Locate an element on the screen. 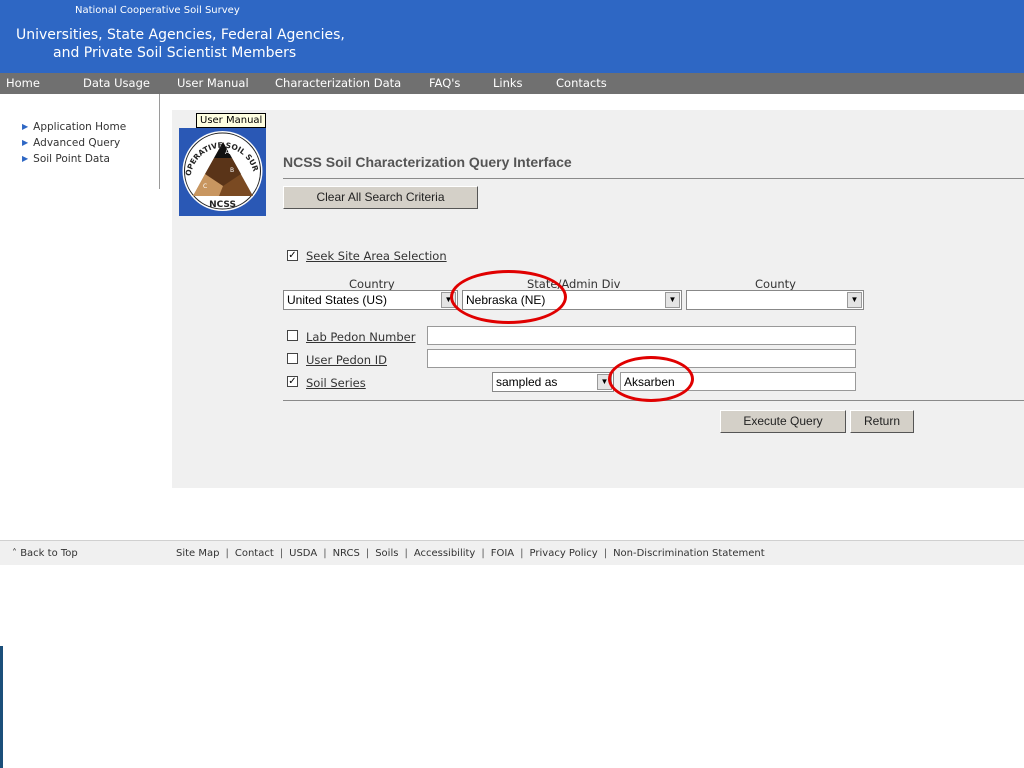 The height and width of the screenshot is (768, 1024). country-select: United States (US) ▼ is located at coordinates (370, 300).